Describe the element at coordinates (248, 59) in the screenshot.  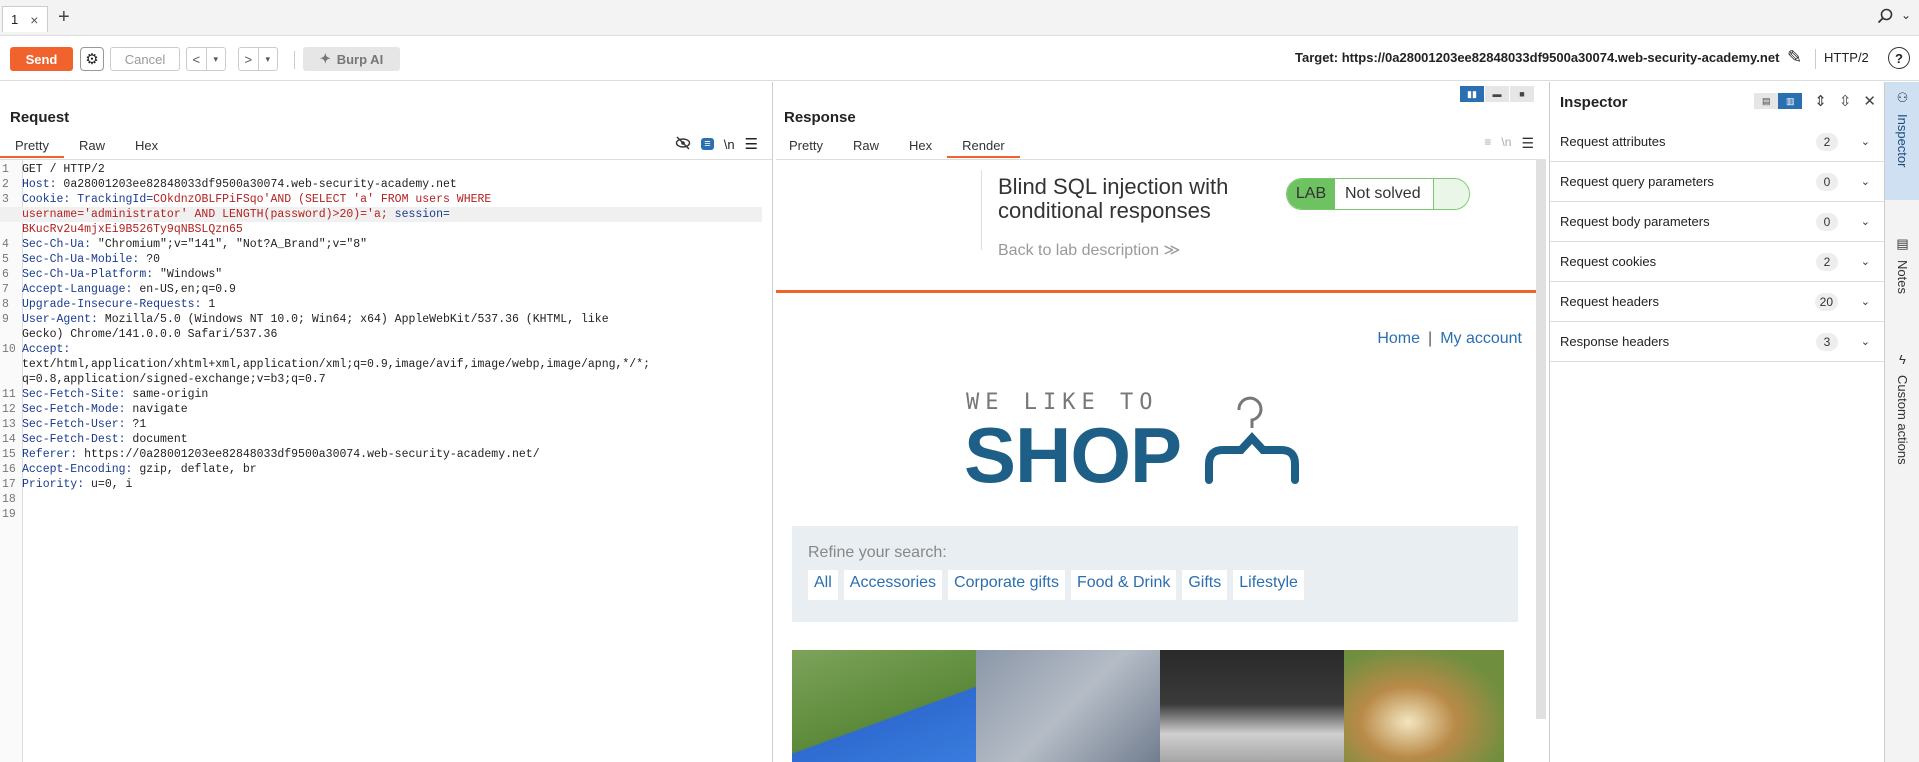
I see `chevron-right-icon: >` at that location.